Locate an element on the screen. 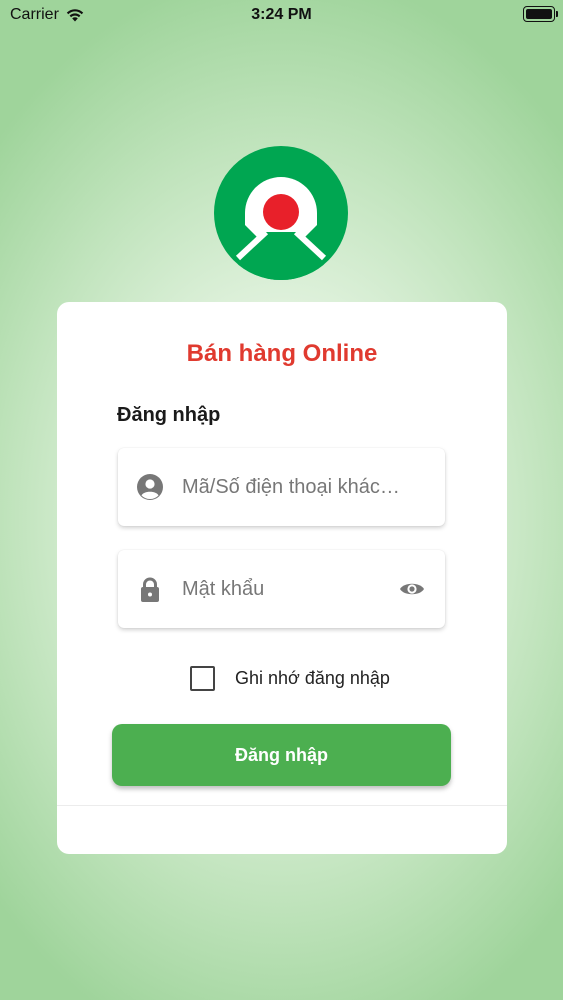  app-title: Bán hàng Online is located at coordinates (282, 353).